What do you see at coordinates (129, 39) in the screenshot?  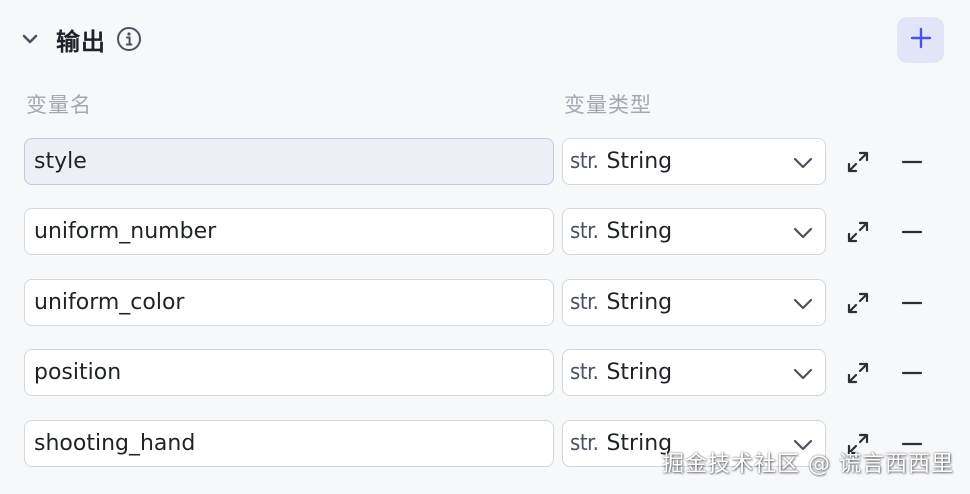 I see `info-icon` at bounding box center [129, 39].